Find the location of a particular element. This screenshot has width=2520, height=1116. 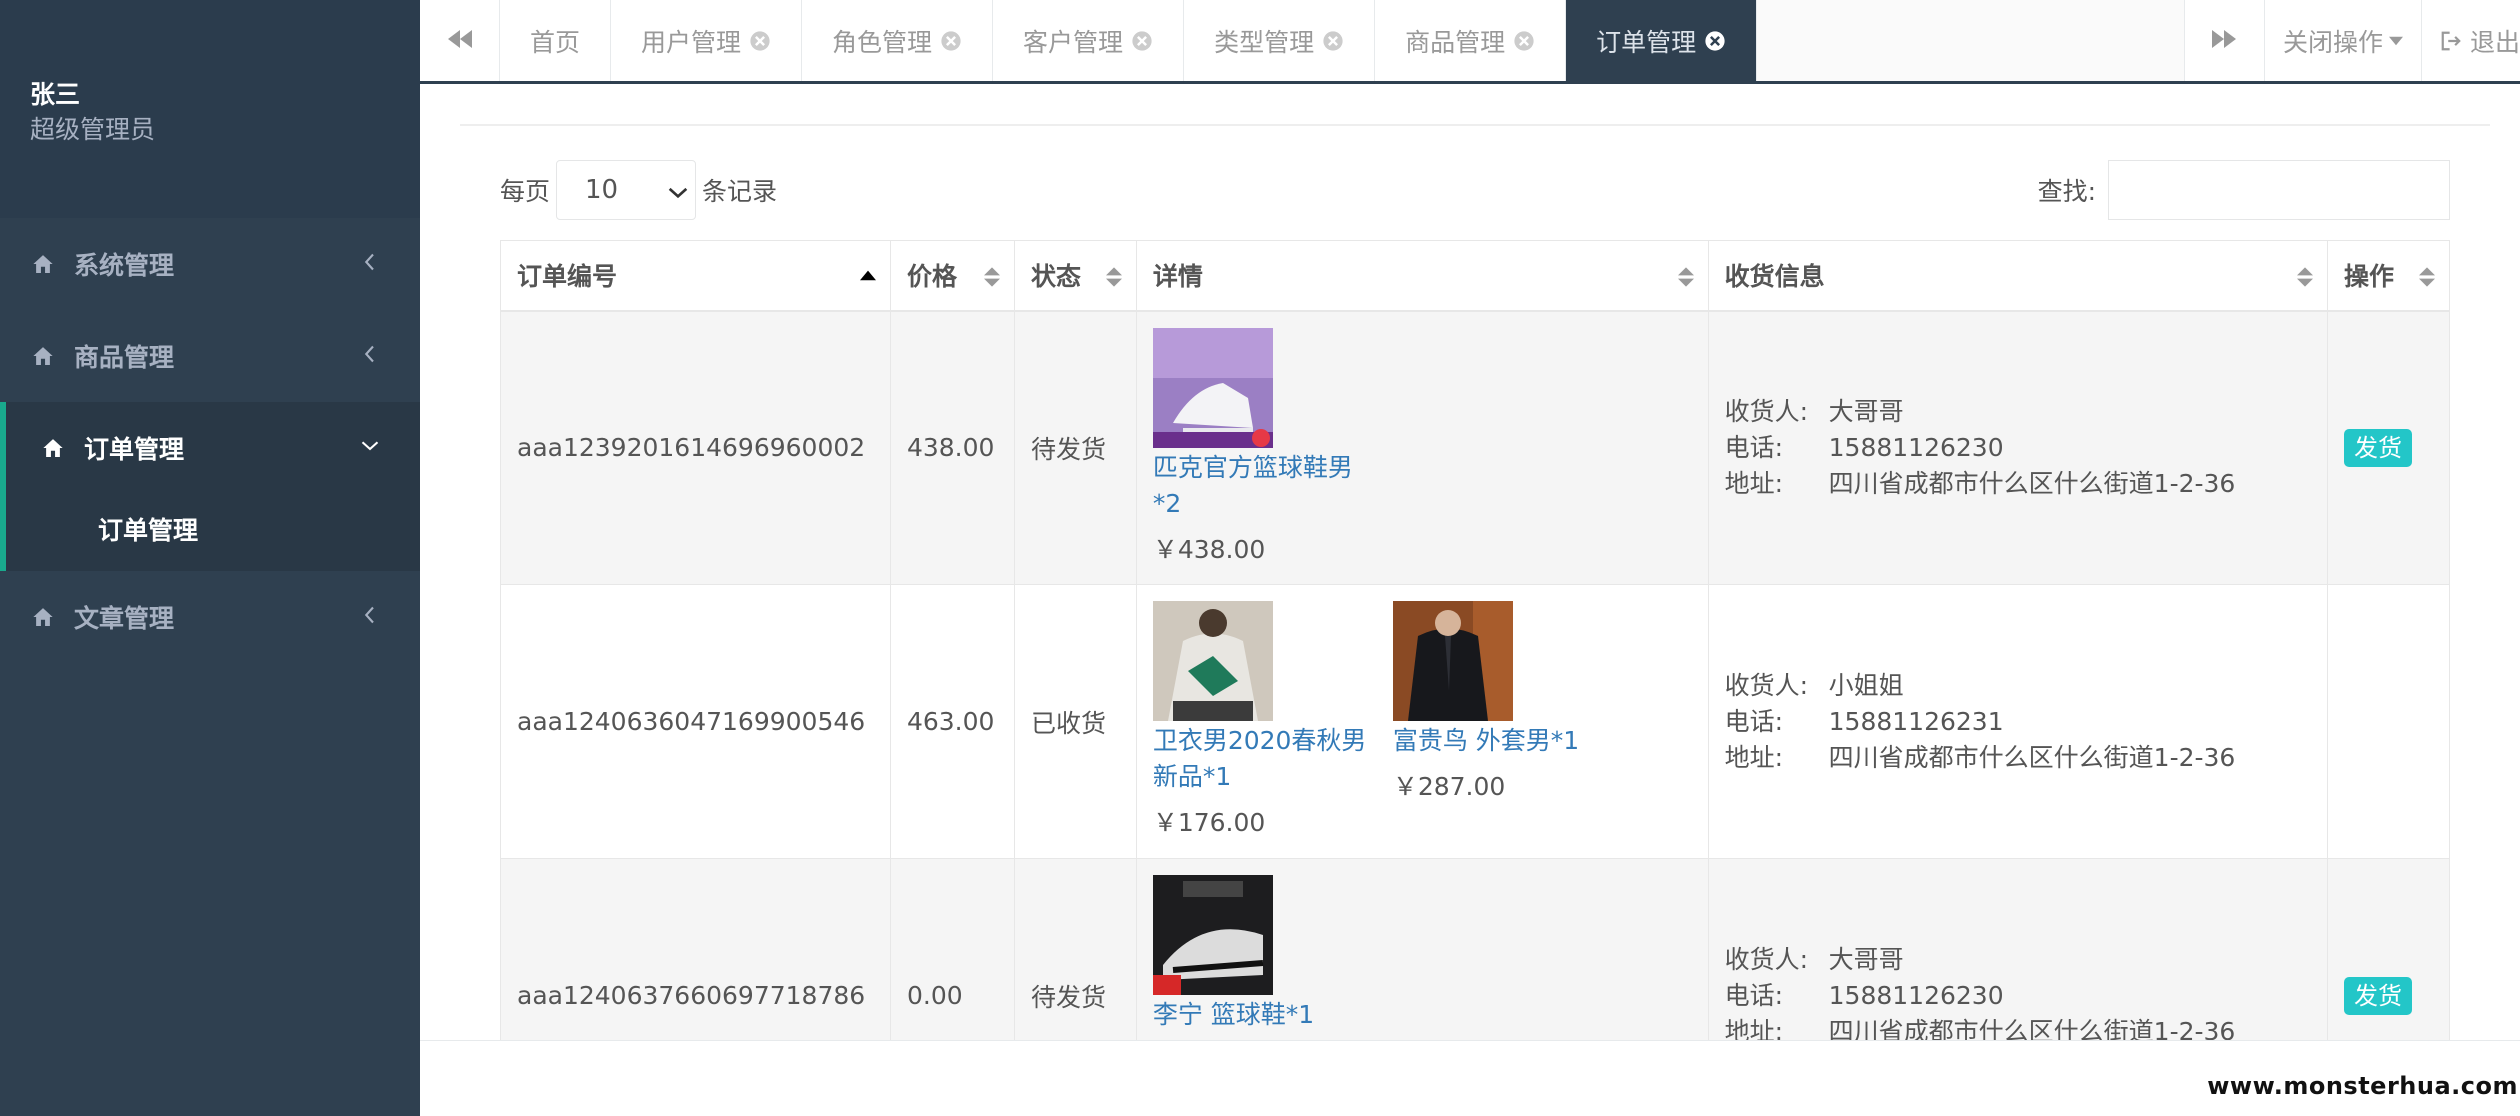

sign-out-icon is located at coordinates (2451, 41).